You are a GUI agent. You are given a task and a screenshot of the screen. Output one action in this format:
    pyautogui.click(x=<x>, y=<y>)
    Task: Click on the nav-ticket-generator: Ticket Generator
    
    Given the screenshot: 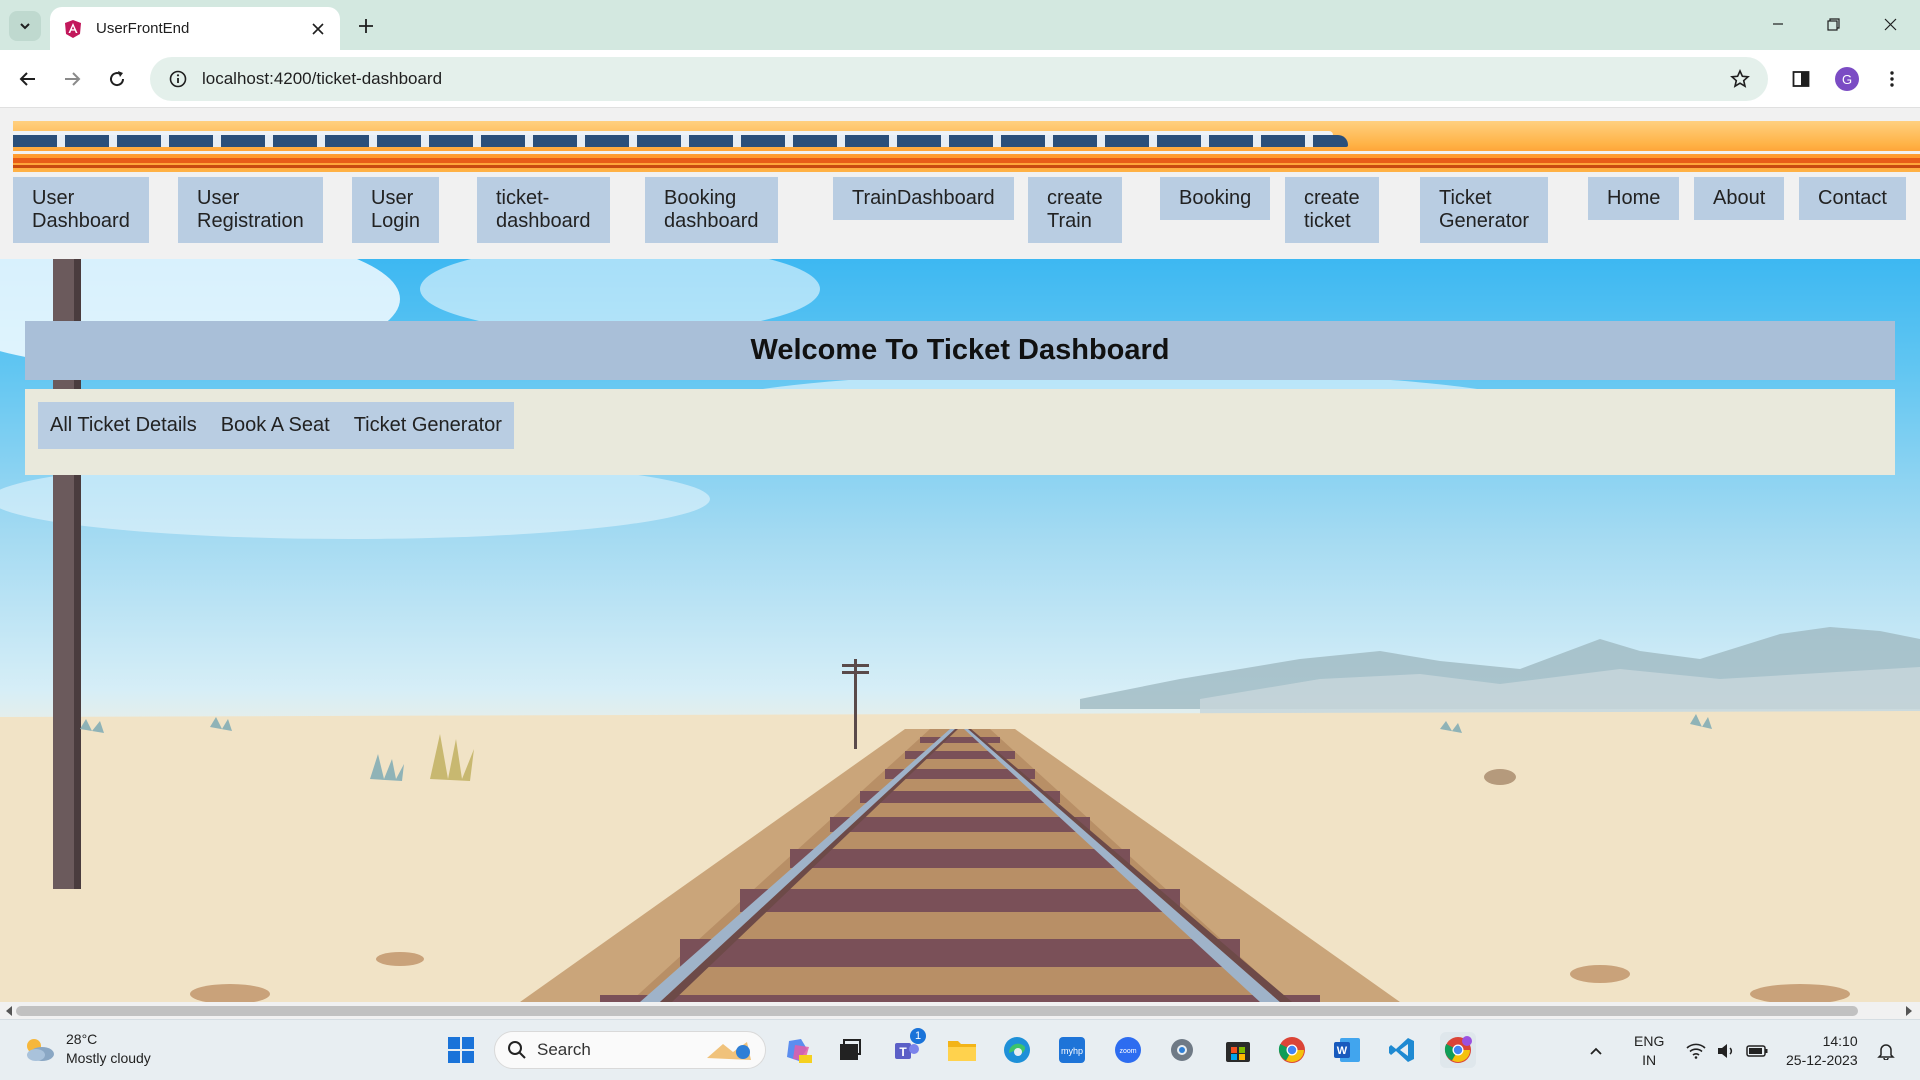 What is the action you would take?
    pyautogui.click(x=1484, y=210)
    